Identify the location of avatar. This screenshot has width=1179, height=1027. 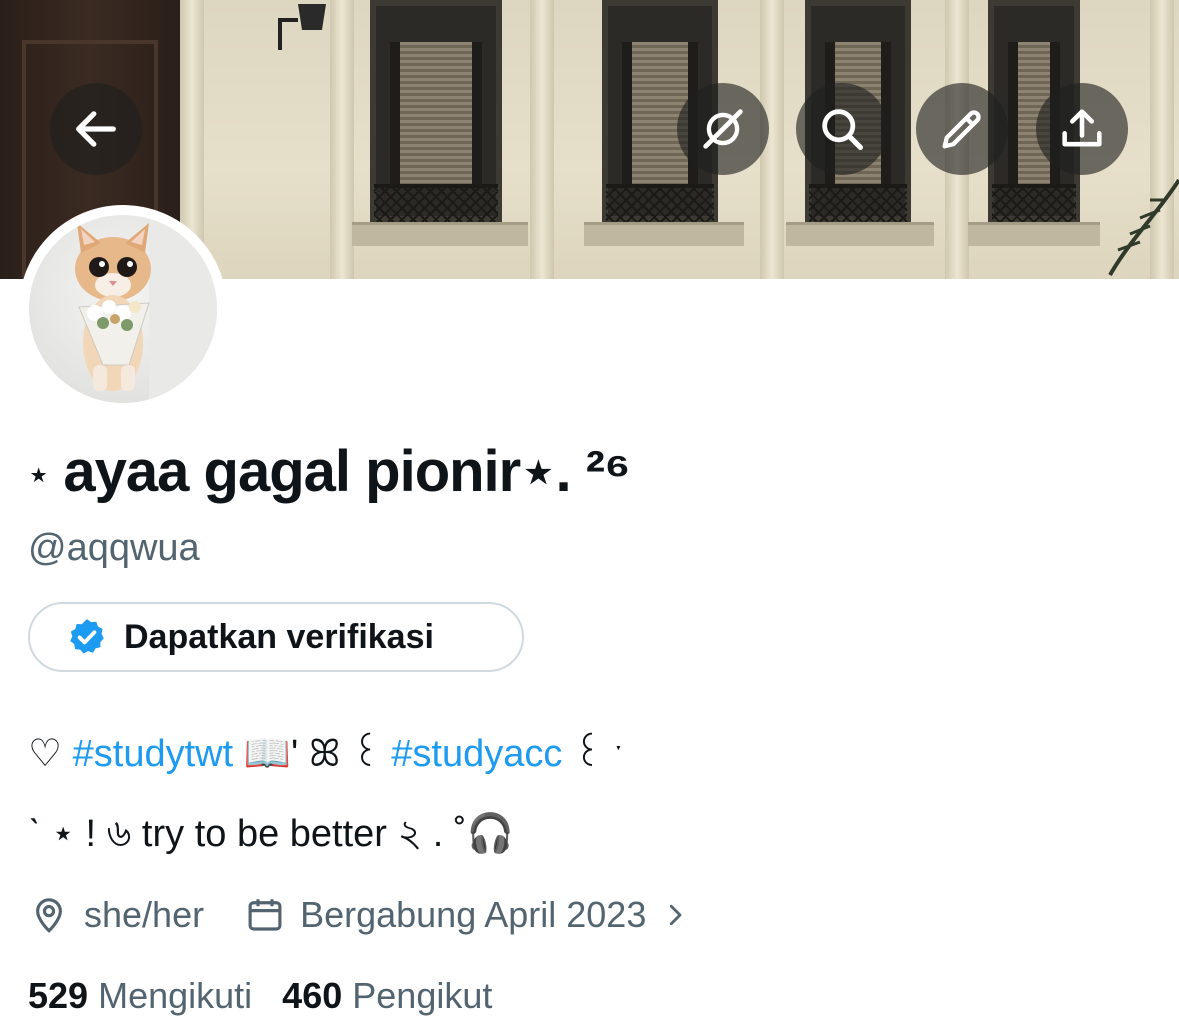
(123, 309).